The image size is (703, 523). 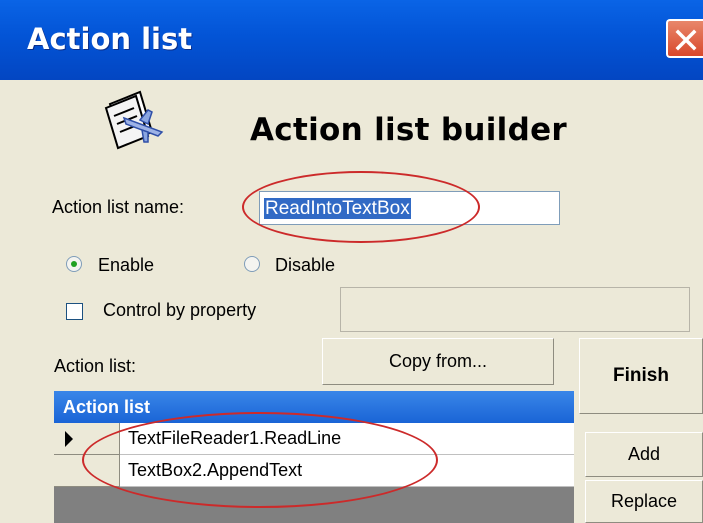 I want to click on enable-label: Enable, so click(x=126, y=265).